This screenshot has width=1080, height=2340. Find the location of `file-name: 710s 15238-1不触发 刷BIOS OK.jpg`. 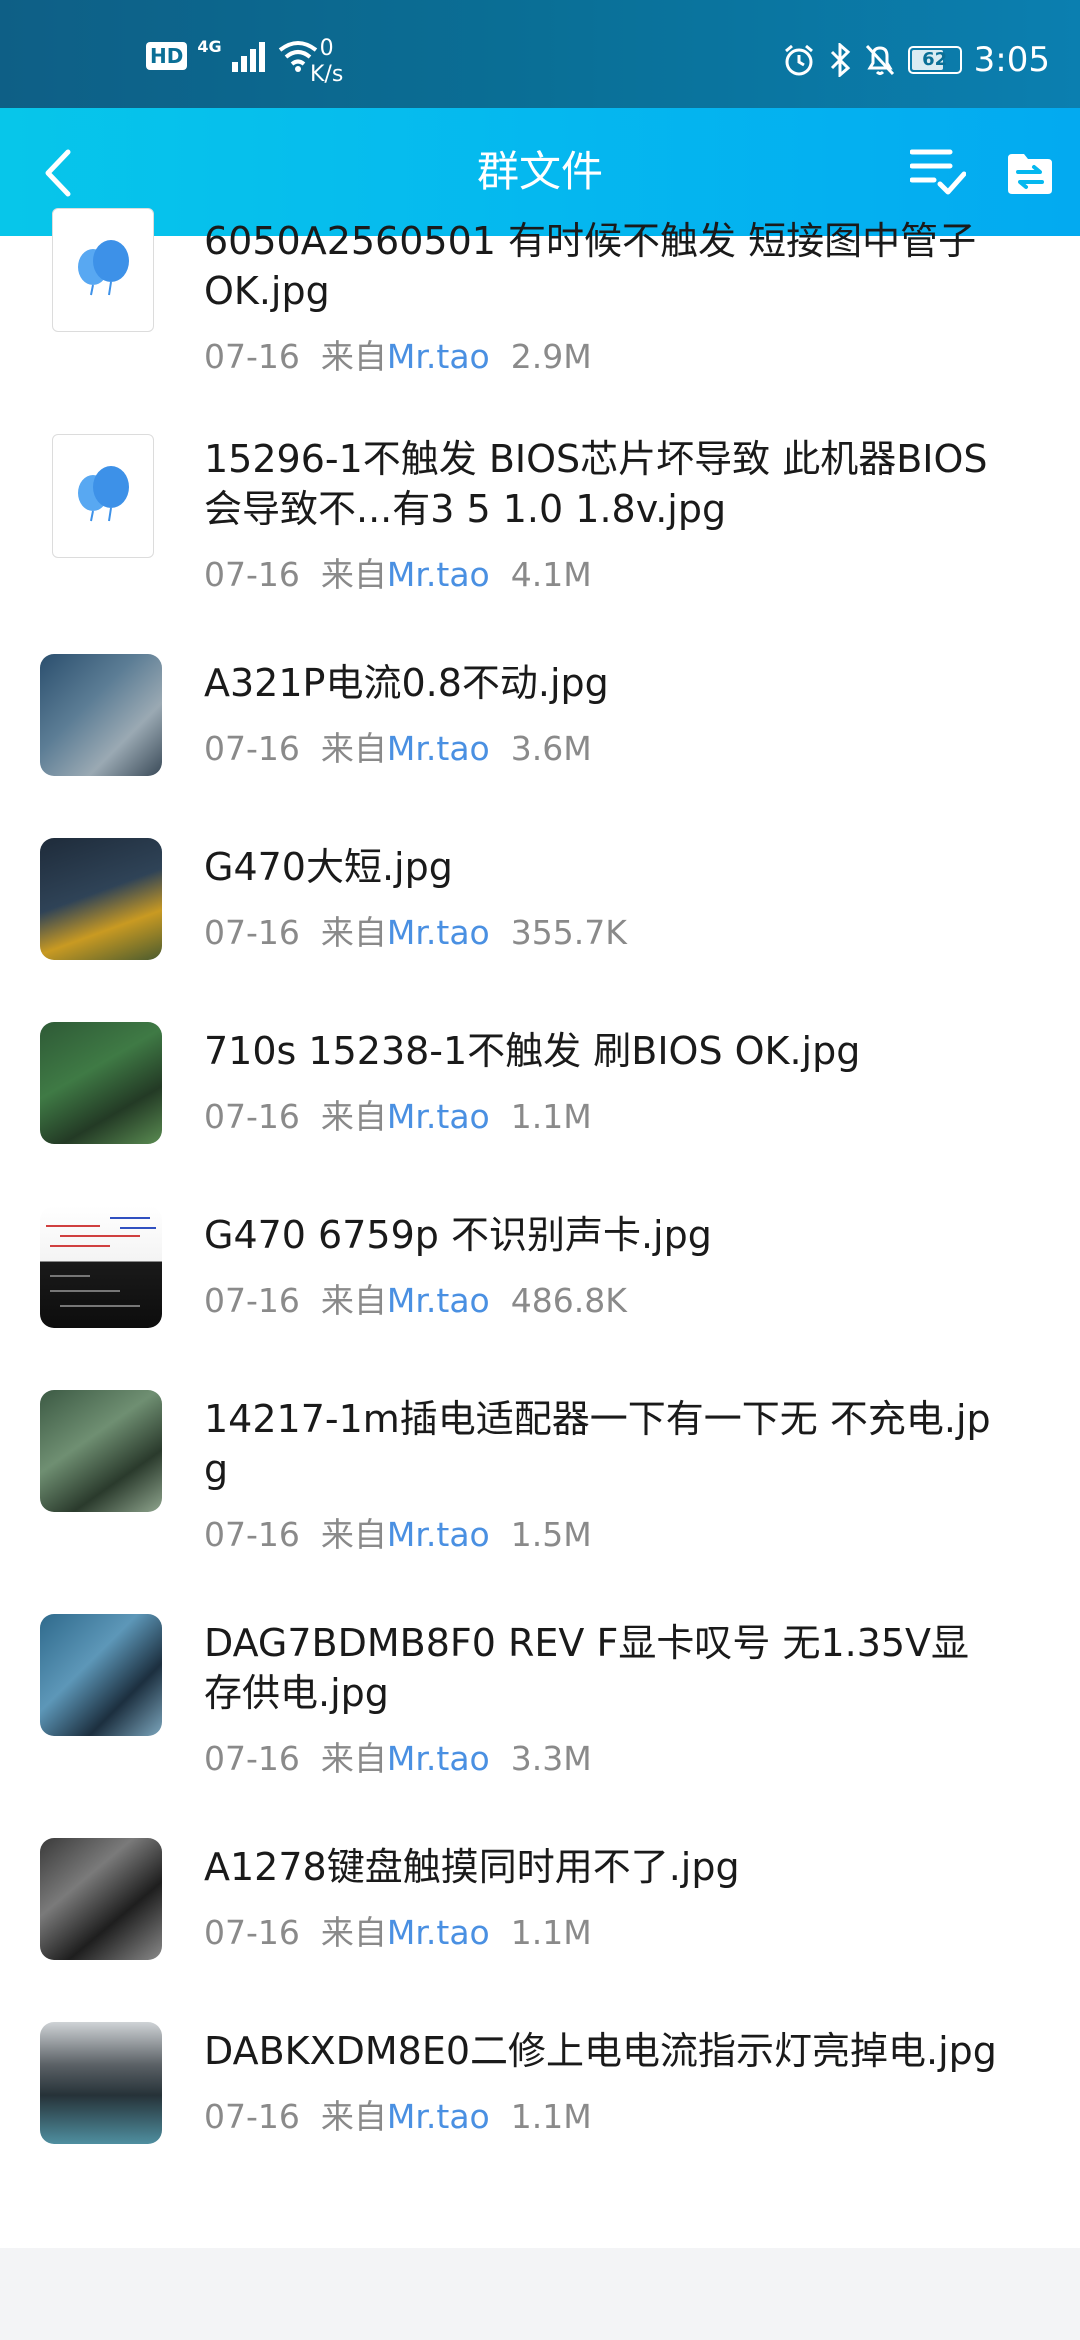

file-name: 710s 15238-1不触发 刷BIOS OK.jpg is located at coordinates (532, 1051).